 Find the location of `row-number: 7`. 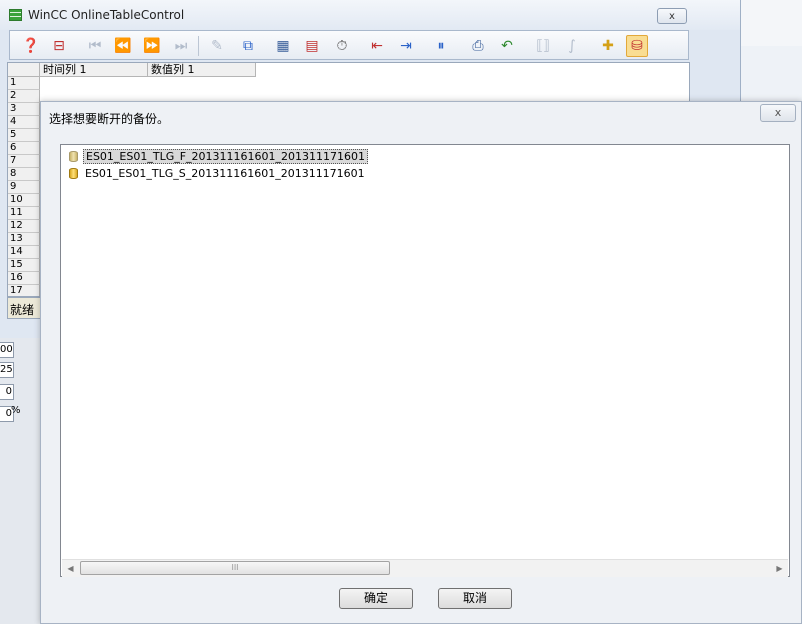

row-number: 7 is located at coordinates (24, 161).